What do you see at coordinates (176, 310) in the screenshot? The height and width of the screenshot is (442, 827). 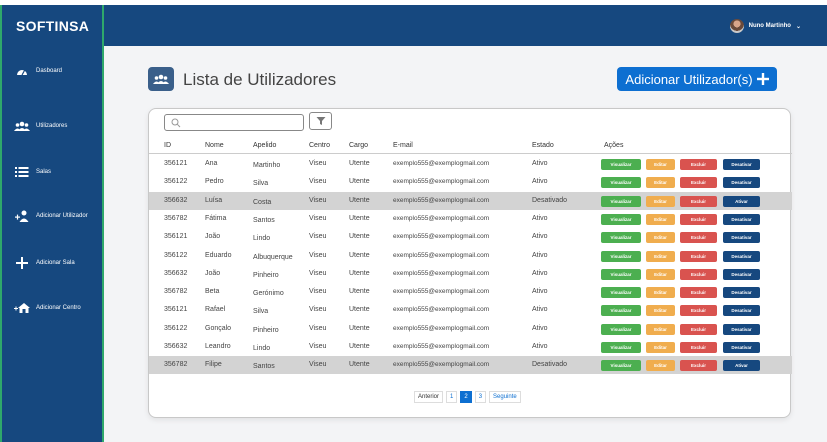 I see `cell-id: 356121` at bounding box center [176, 310].